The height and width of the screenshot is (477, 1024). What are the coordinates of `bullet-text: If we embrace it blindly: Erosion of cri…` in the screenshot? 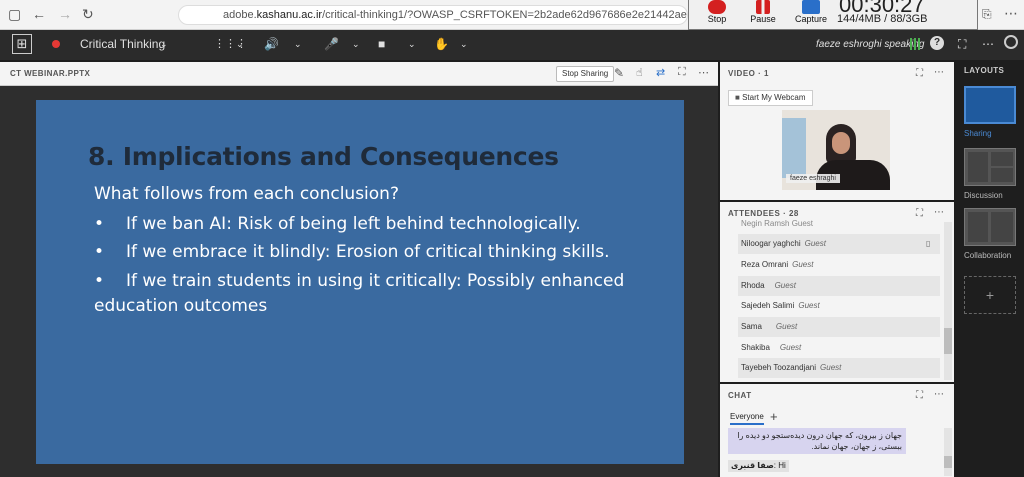 It's located at (368, 252).